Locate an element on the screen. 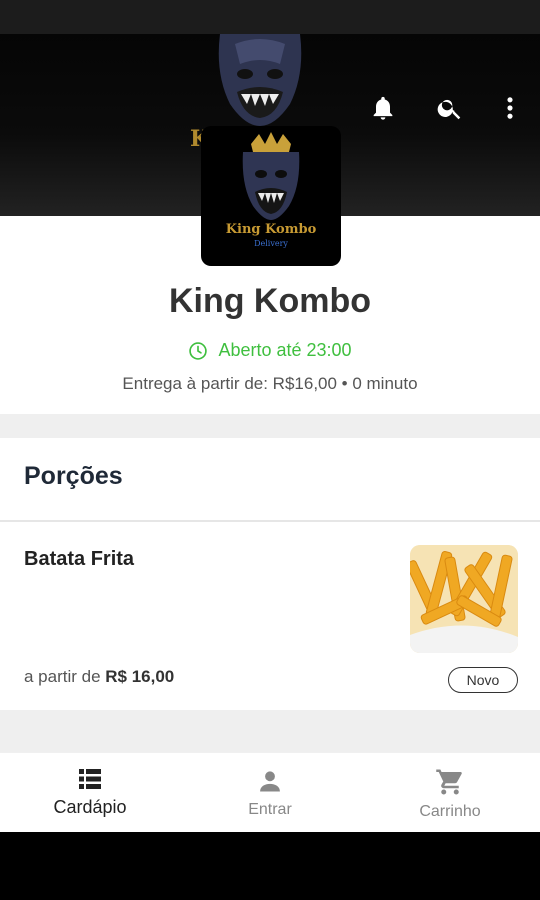 The height and width of the screenshot is (900, 540). more-options-icon is located at coordinates (510, 108).